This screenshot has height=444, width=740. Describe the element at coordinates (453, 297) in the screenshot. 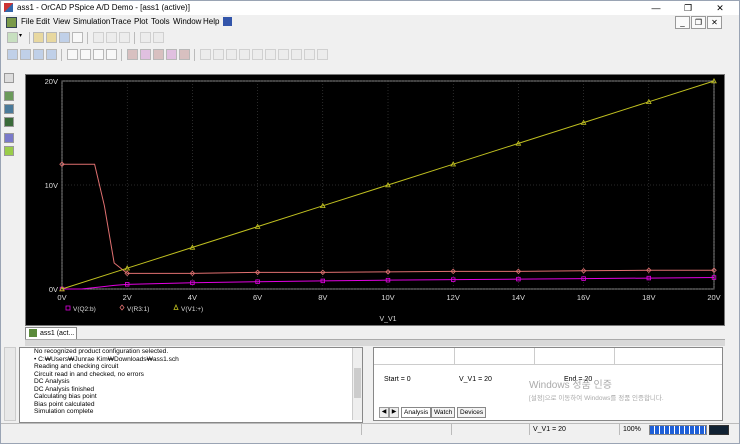

I see `x-tick-label: 12V` at that location.